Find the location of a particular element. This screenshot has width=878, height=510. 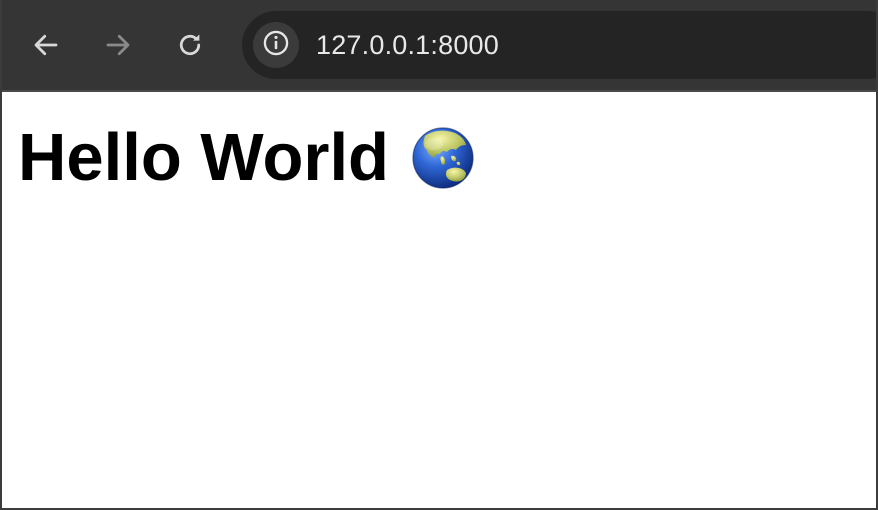

url-text: 127.0.0.1:8000 is located at coordinates (407, 45).